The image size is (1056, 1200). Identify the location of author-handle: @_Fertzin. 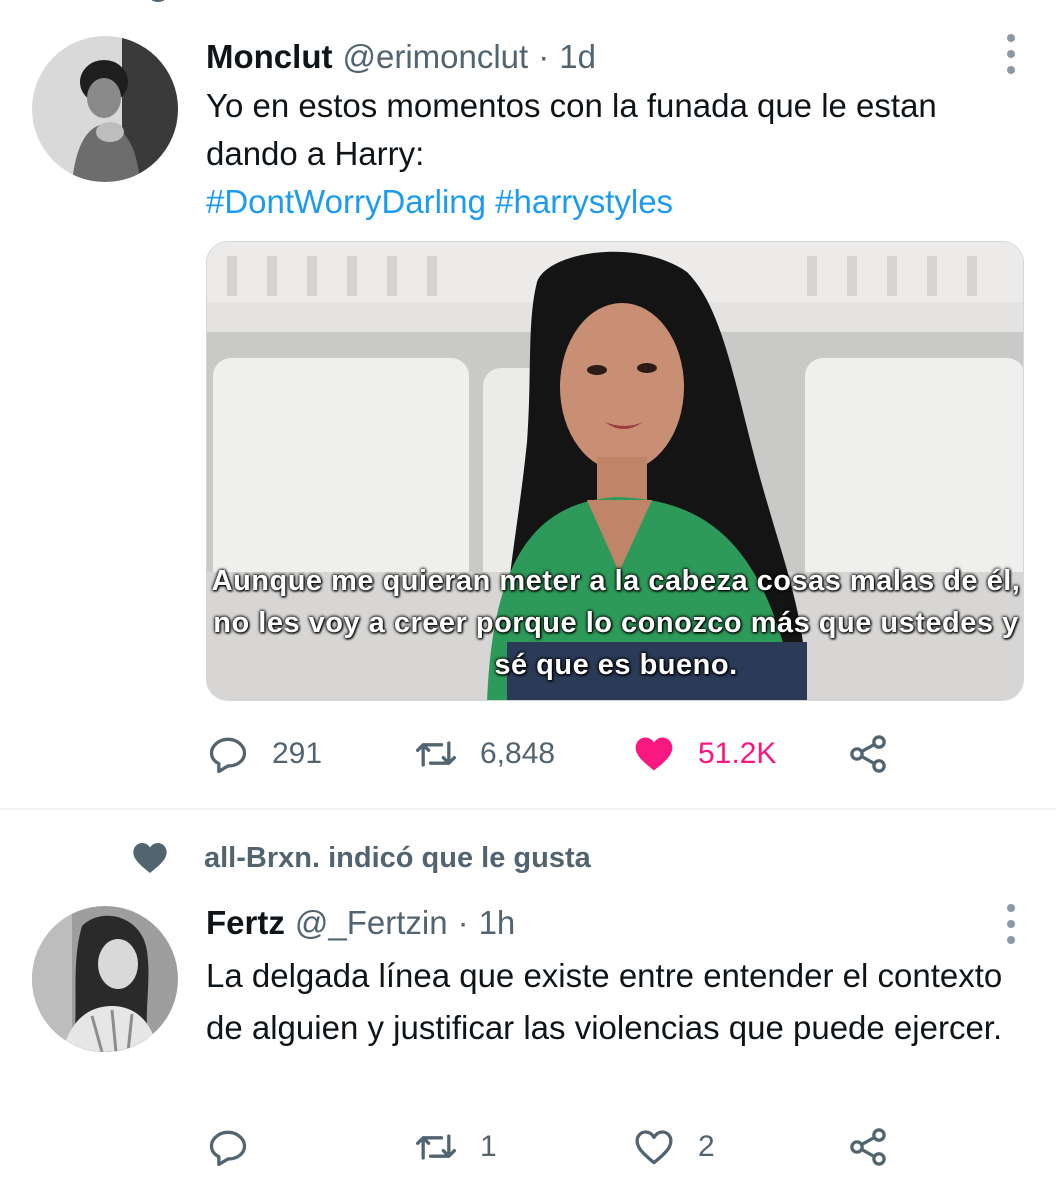
(371, 923).